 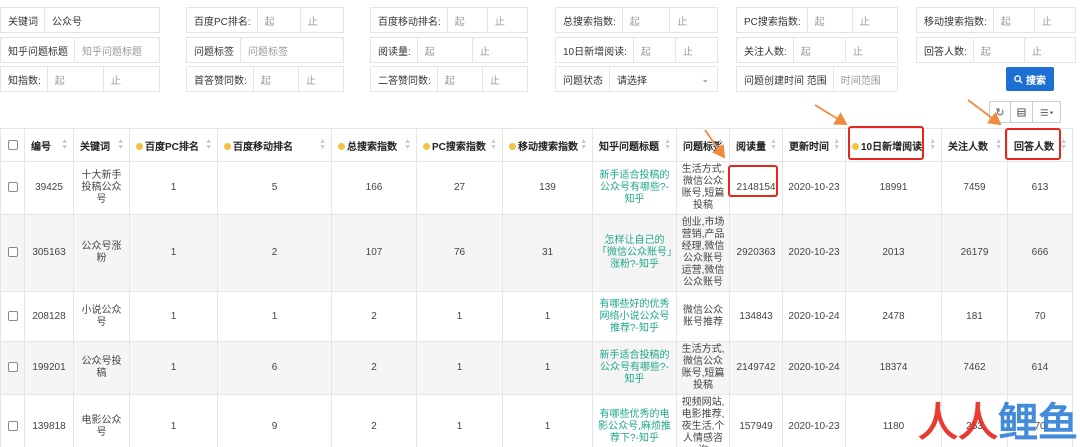 What do you see at coordinates (765, 52) in the screenshot?
I see `followers-label: 关注人数:` at bounding box center [765, 52].